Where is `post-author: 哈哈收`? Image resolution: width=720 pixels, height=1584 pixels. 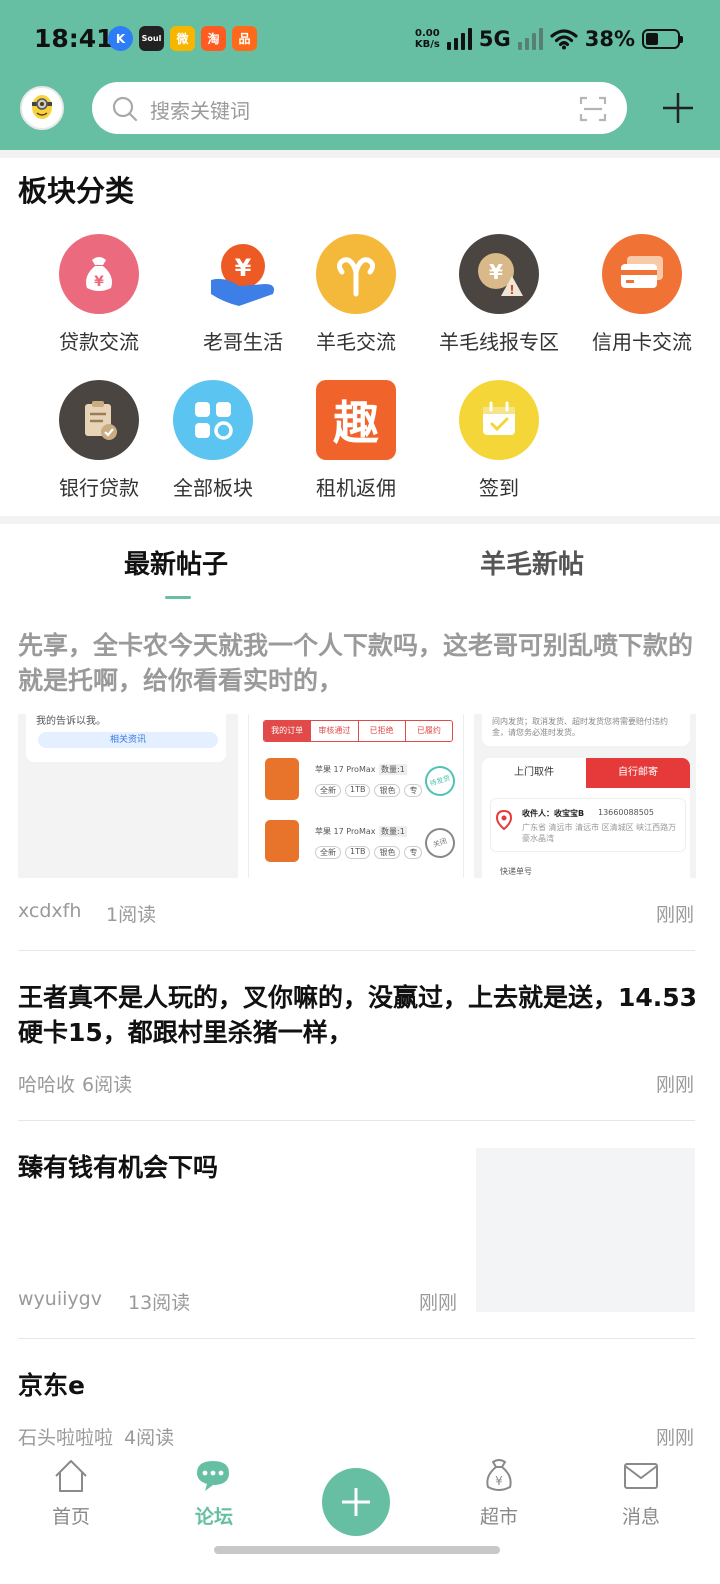 post-author: 哈哈收 is located at coordinates (46, 1083).